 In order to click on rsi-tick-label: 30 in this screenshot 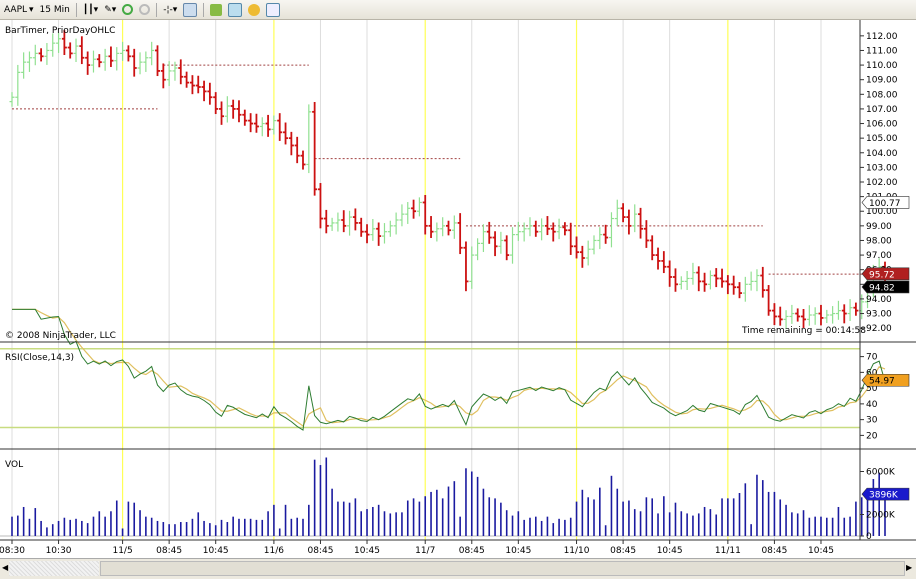, I will do `click(872, 421)`.